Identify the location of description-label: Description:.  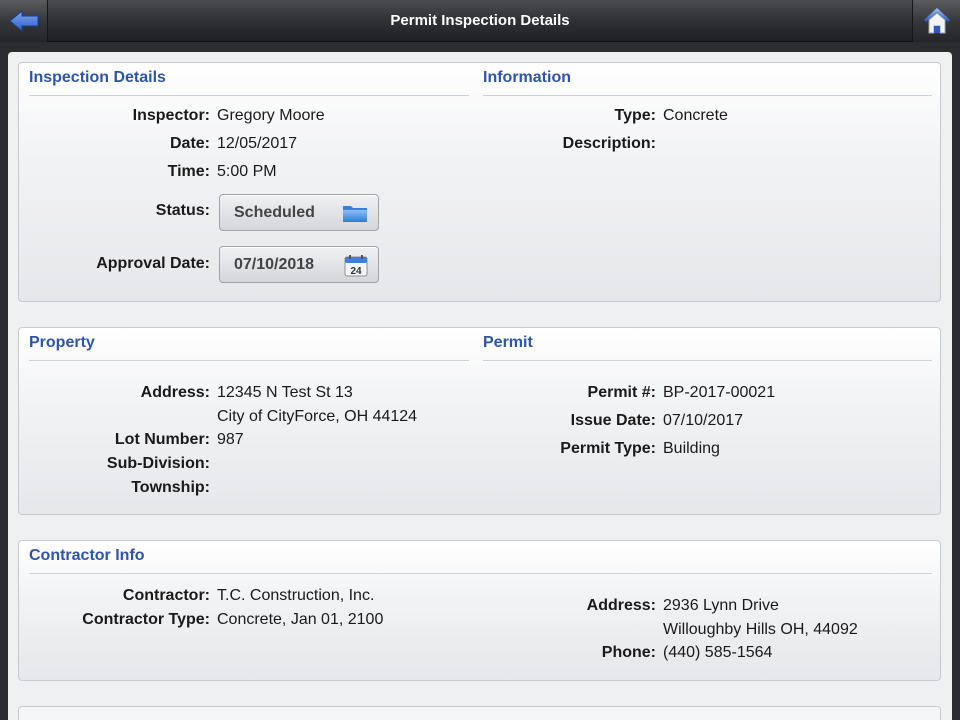
(609, 143).